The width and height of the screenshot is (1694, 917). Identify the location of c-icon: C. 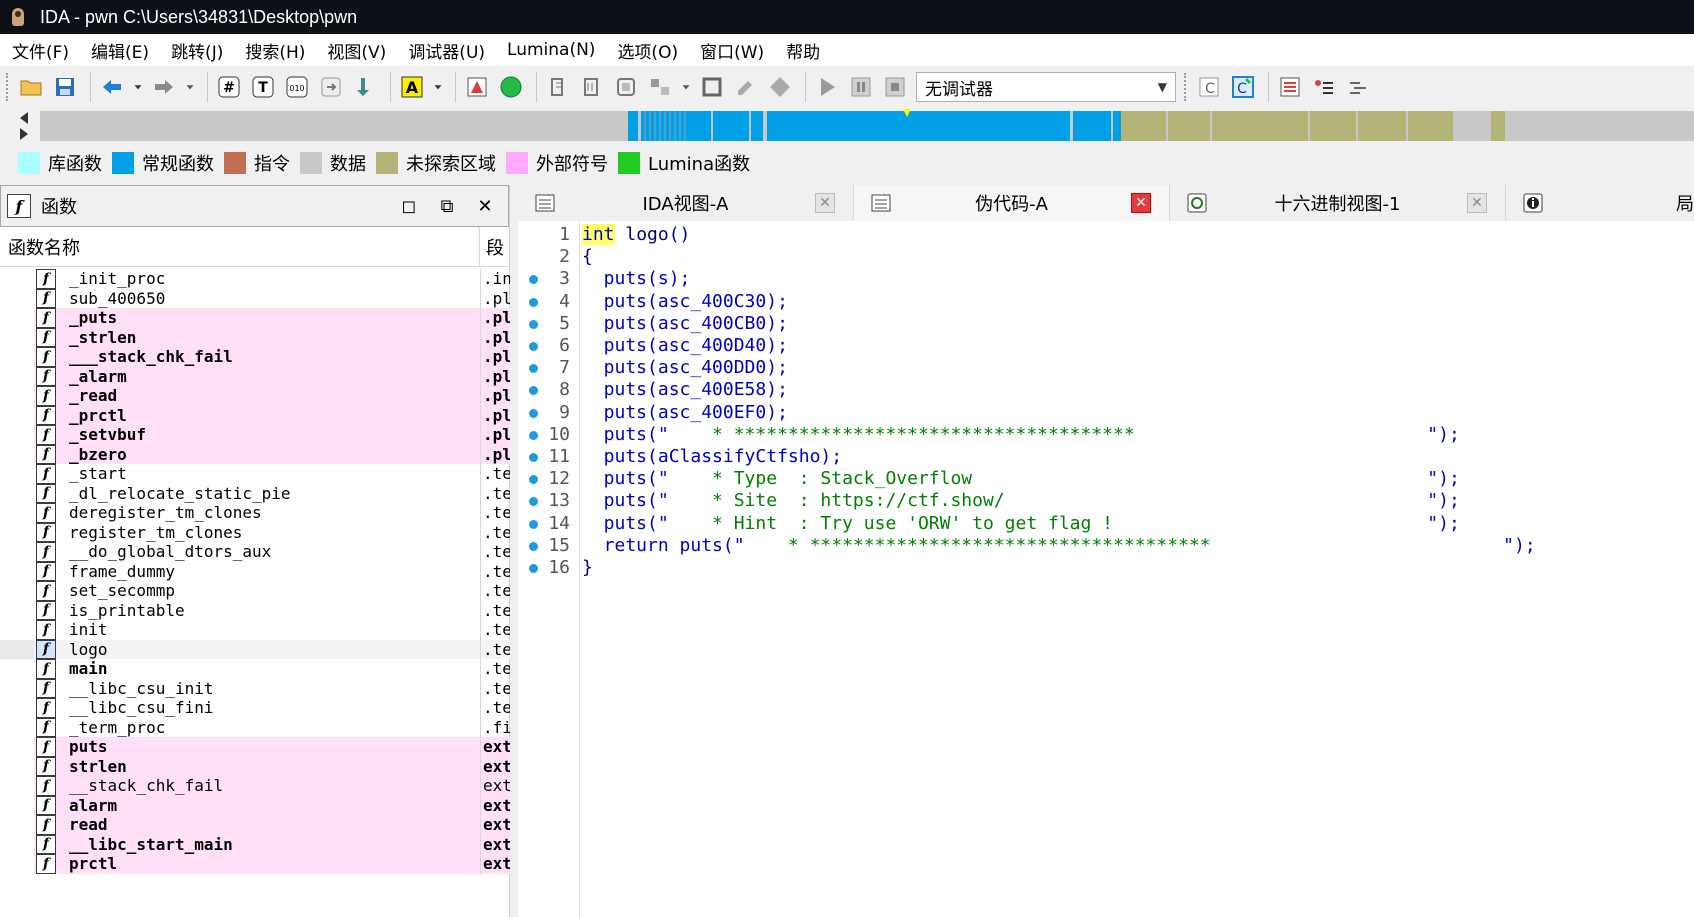
(1209, 87).